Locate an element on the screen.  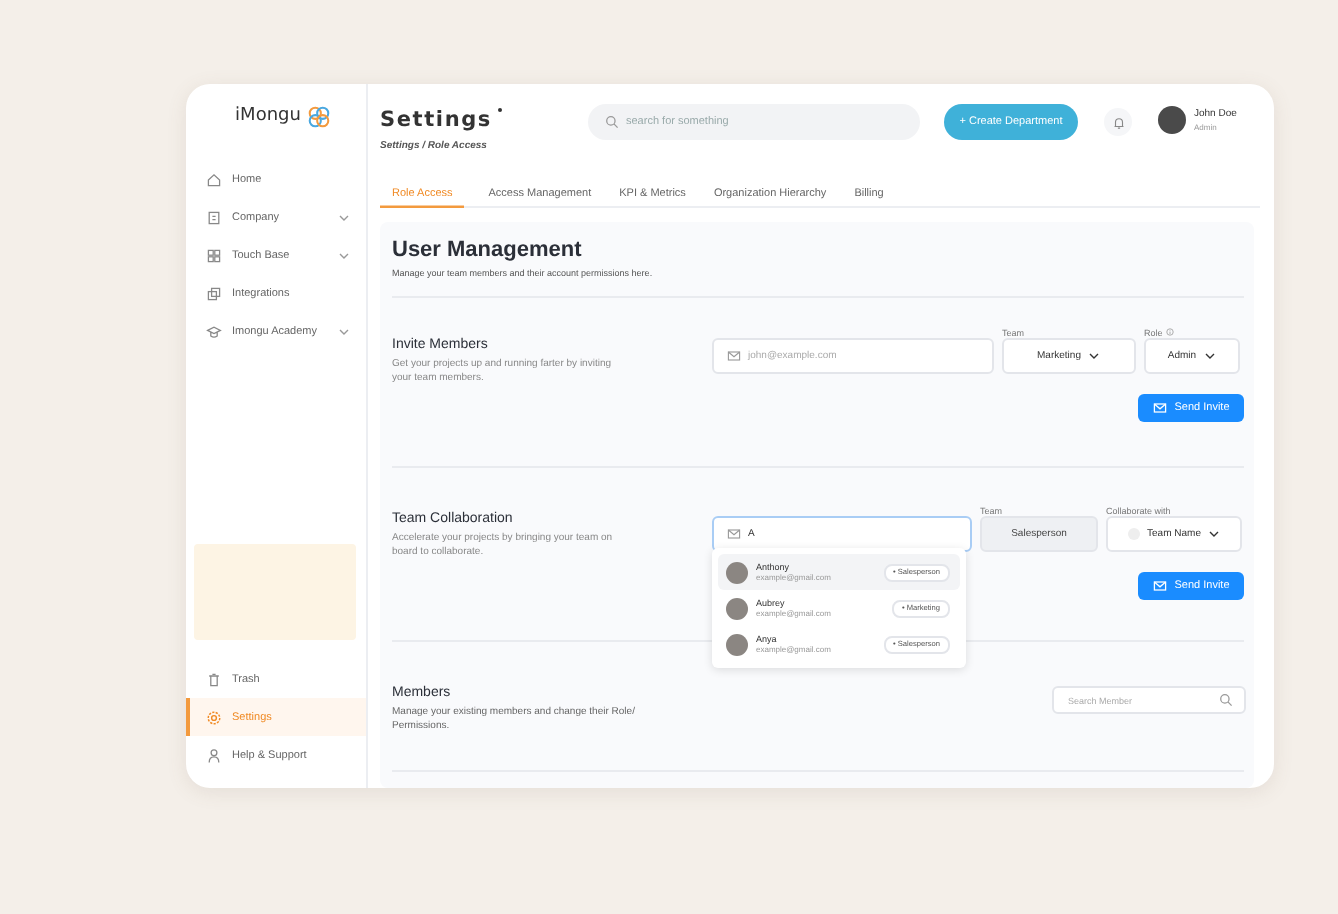
person-icon is located at coordinates (214, 755).